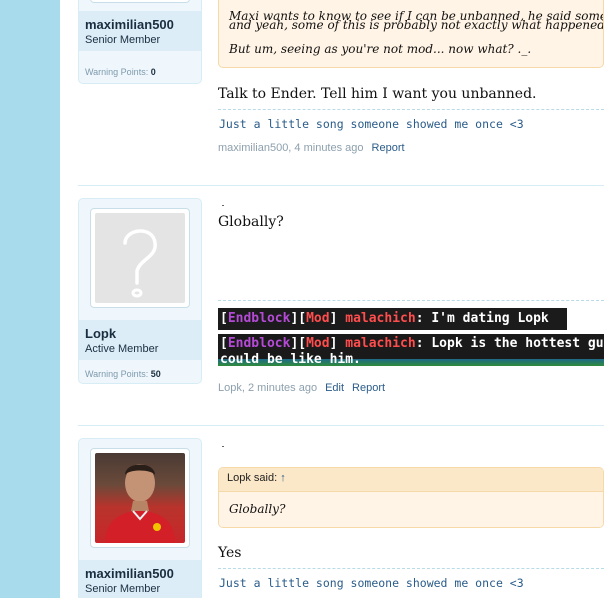 The height and width of the screenshot is (598, 604). What do you see at coordinates (267, 388) in the screenshot?
I see `author-time: Lopk, 2 minutes ago` at bounding box center [267, 388].